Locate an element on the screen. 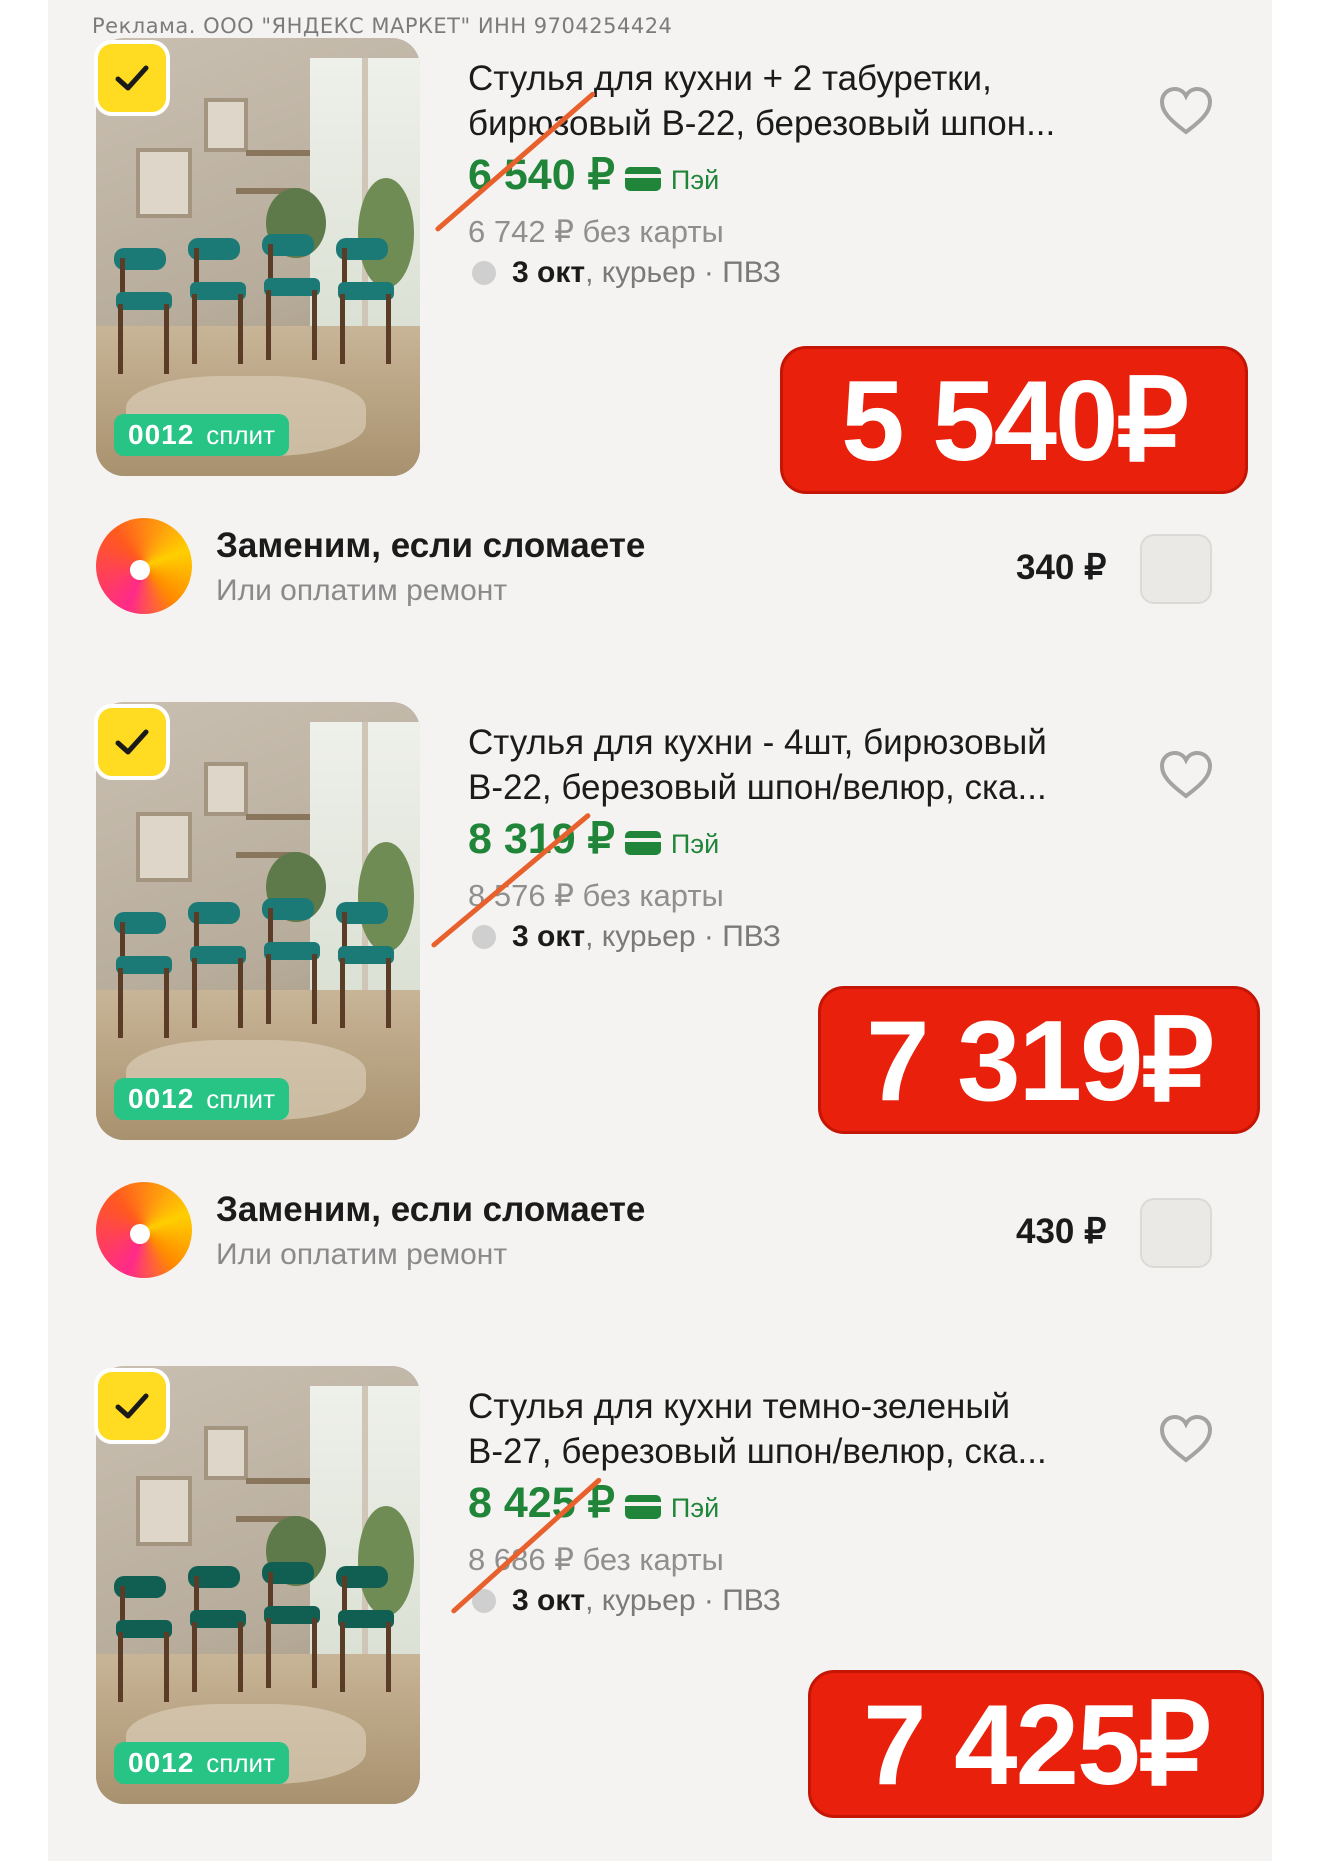 The image size is (1320, 1861). service-price: 430 ₽ is located at coordinates (1061, 1231).